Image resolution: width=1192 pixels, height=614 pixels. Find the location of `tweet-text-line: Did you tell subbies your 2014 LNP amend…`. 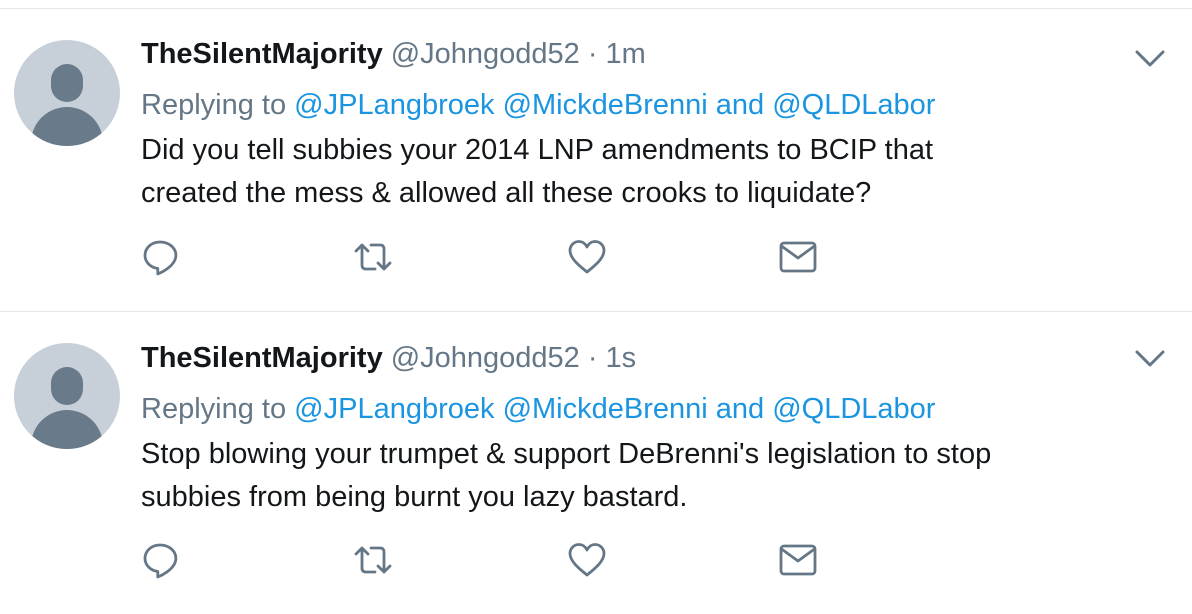

tweet-text-line: Did you tell subbies your 2014 LNP amend… is located at coordinates (537, 150).